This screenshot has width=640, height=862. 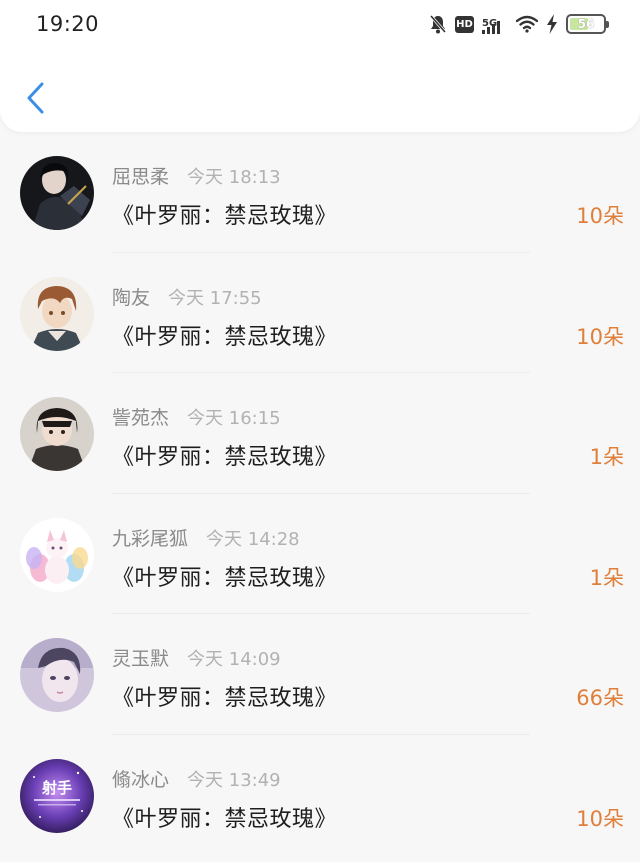 I want to click on timestamp: 今天 13:49, so click(x=234, y=780).